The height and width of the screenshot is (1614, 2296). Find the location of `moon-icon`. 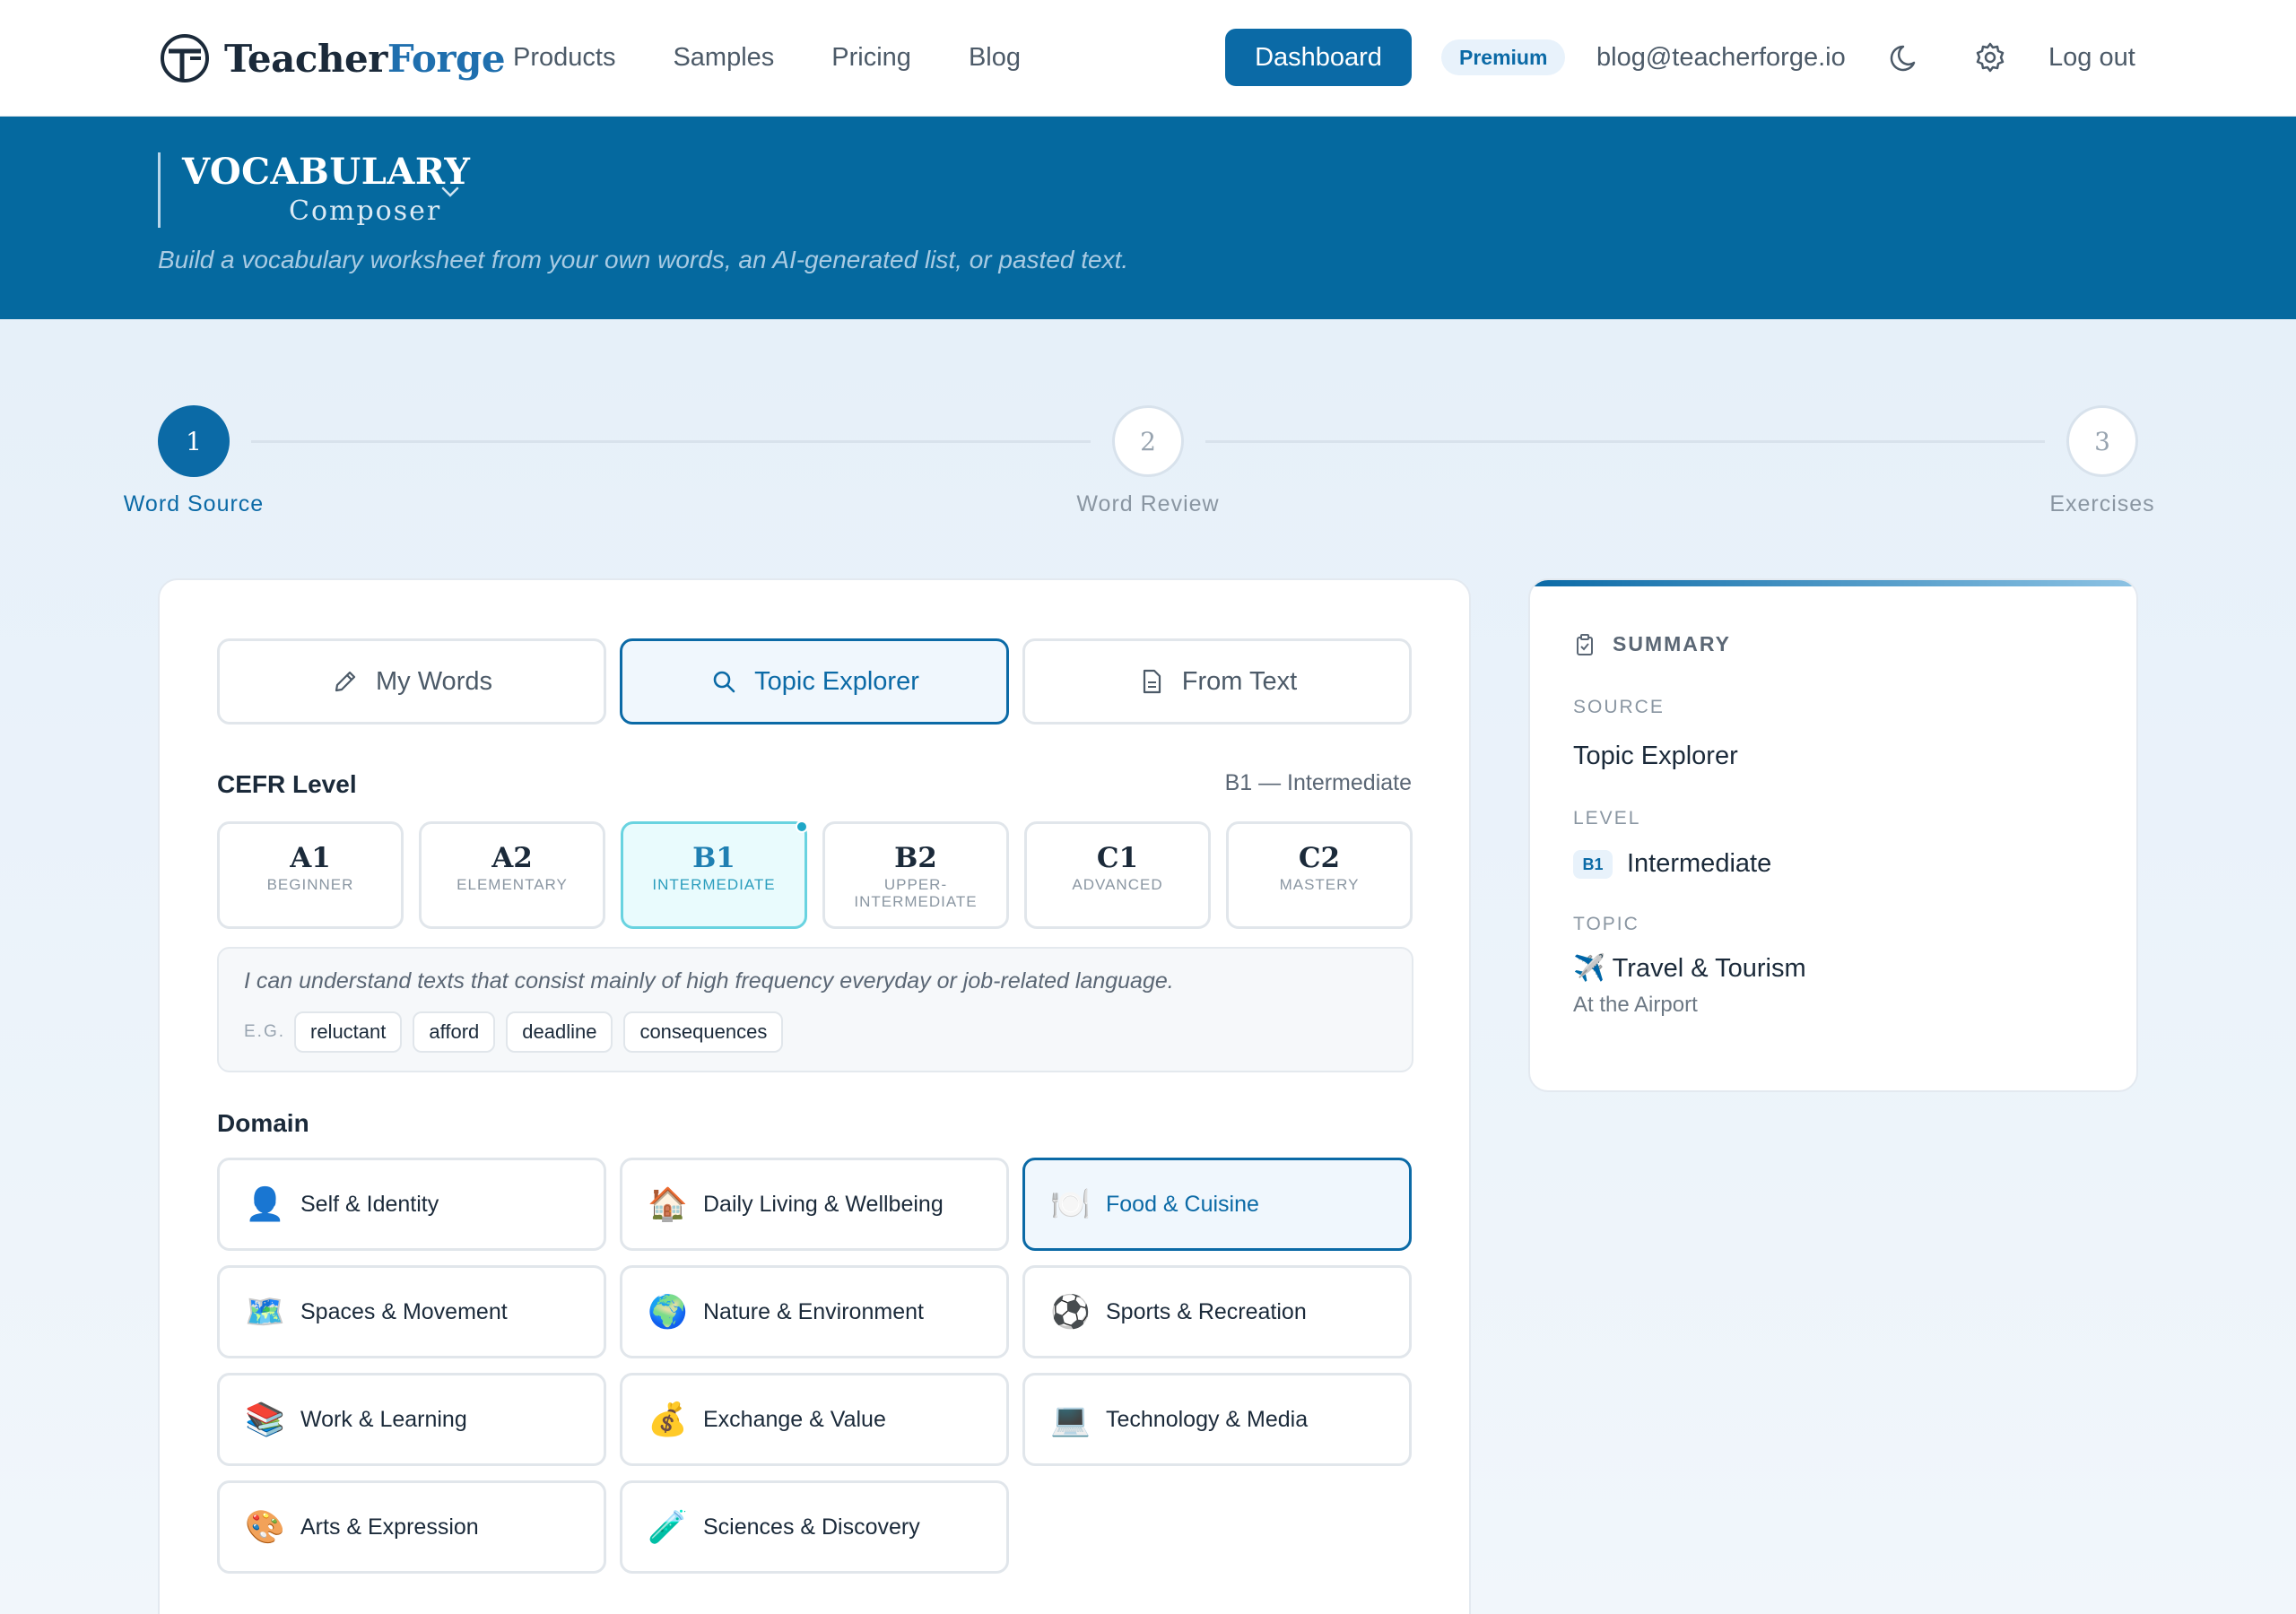

moon-icon is located at coordinates (1905, 57).